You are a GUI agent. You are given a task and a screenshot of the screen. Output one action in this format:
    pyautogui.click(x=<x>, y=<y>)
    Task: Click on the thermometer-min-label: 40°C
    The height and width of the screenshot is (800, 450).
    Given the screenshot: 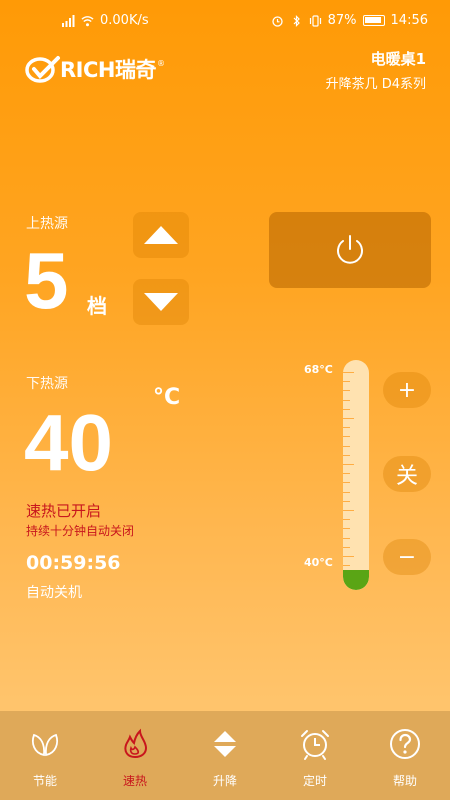 What is the action you would take?
    pyautogui.click(x=318, y=562)
    